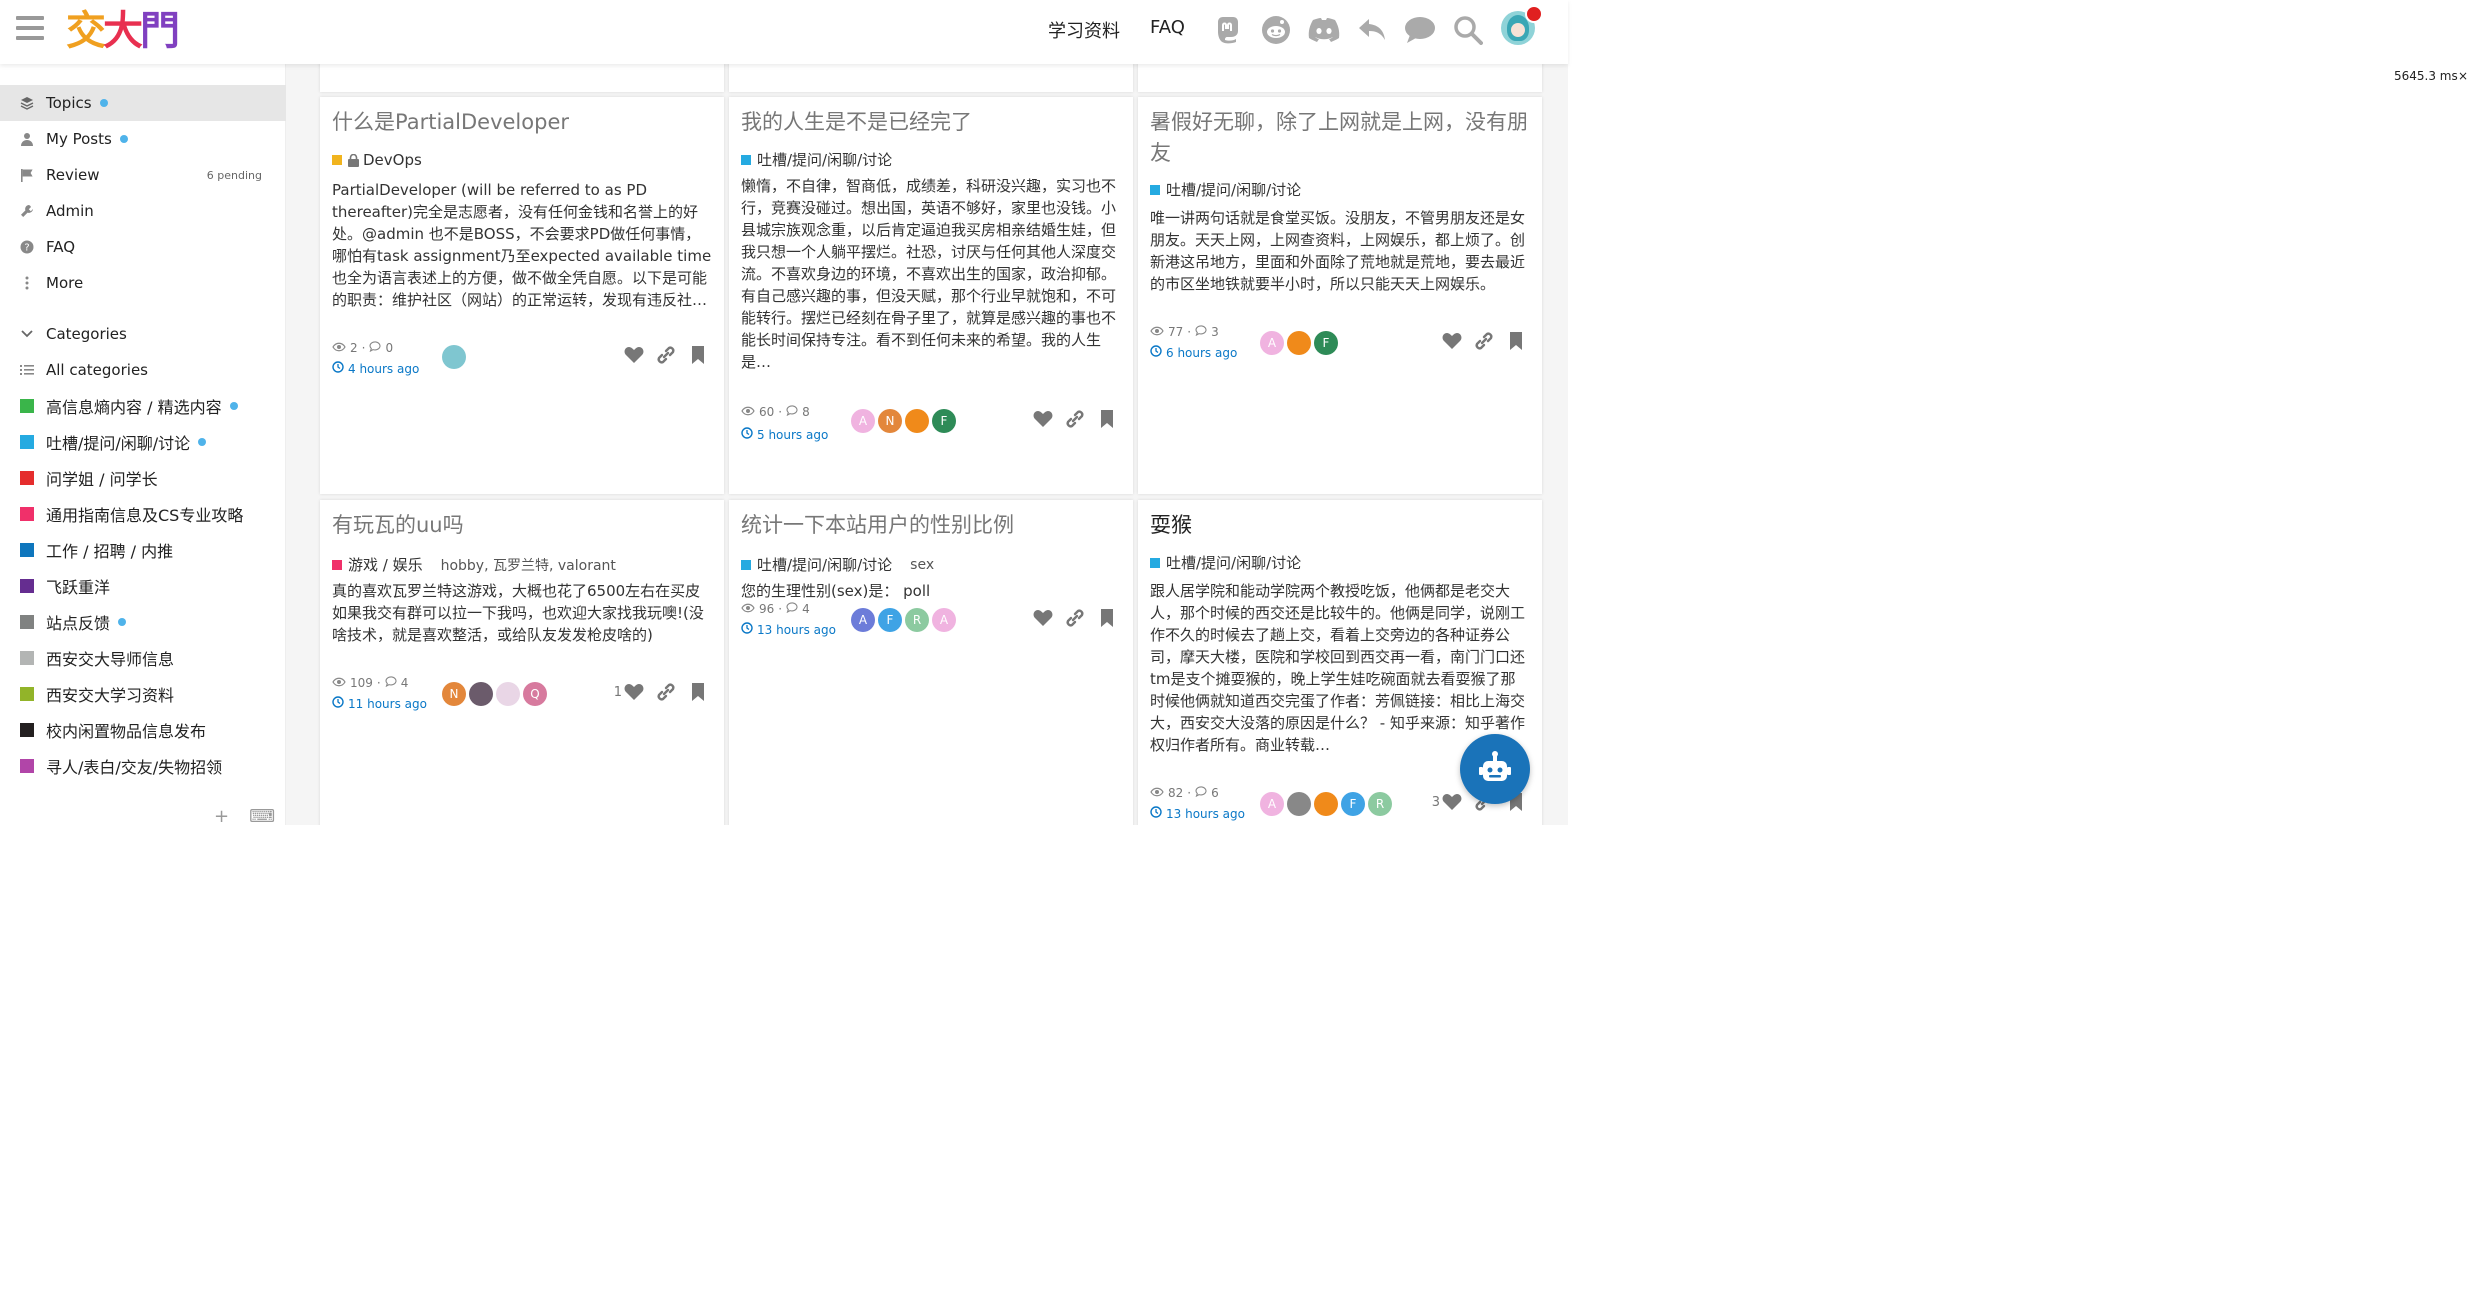 The image size is (2472, 1300). Describe the element at coordinates (143, 442) in the screenshot. I see `sidebar-category: 吐槽/提问/闲聊/讨论` at that location.